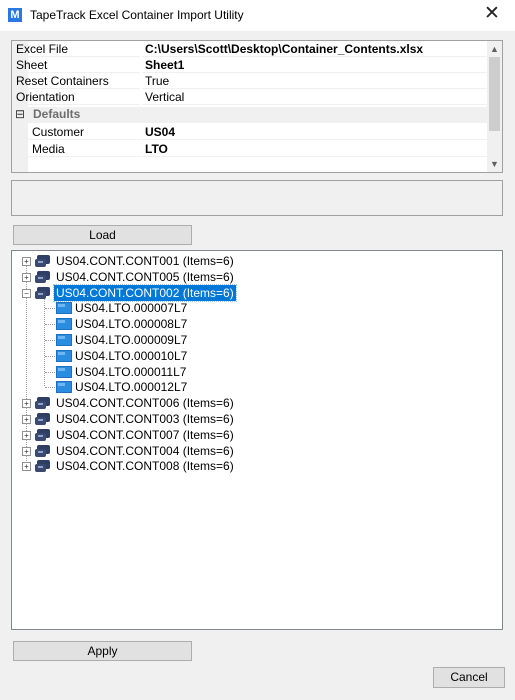 This screenshot has width=515, height=700. What do you see at coordinates (250, 115) in the screenshot?
I see `grid-category-defaults: ⊟ Defaults` at bounding box center [250, 115].